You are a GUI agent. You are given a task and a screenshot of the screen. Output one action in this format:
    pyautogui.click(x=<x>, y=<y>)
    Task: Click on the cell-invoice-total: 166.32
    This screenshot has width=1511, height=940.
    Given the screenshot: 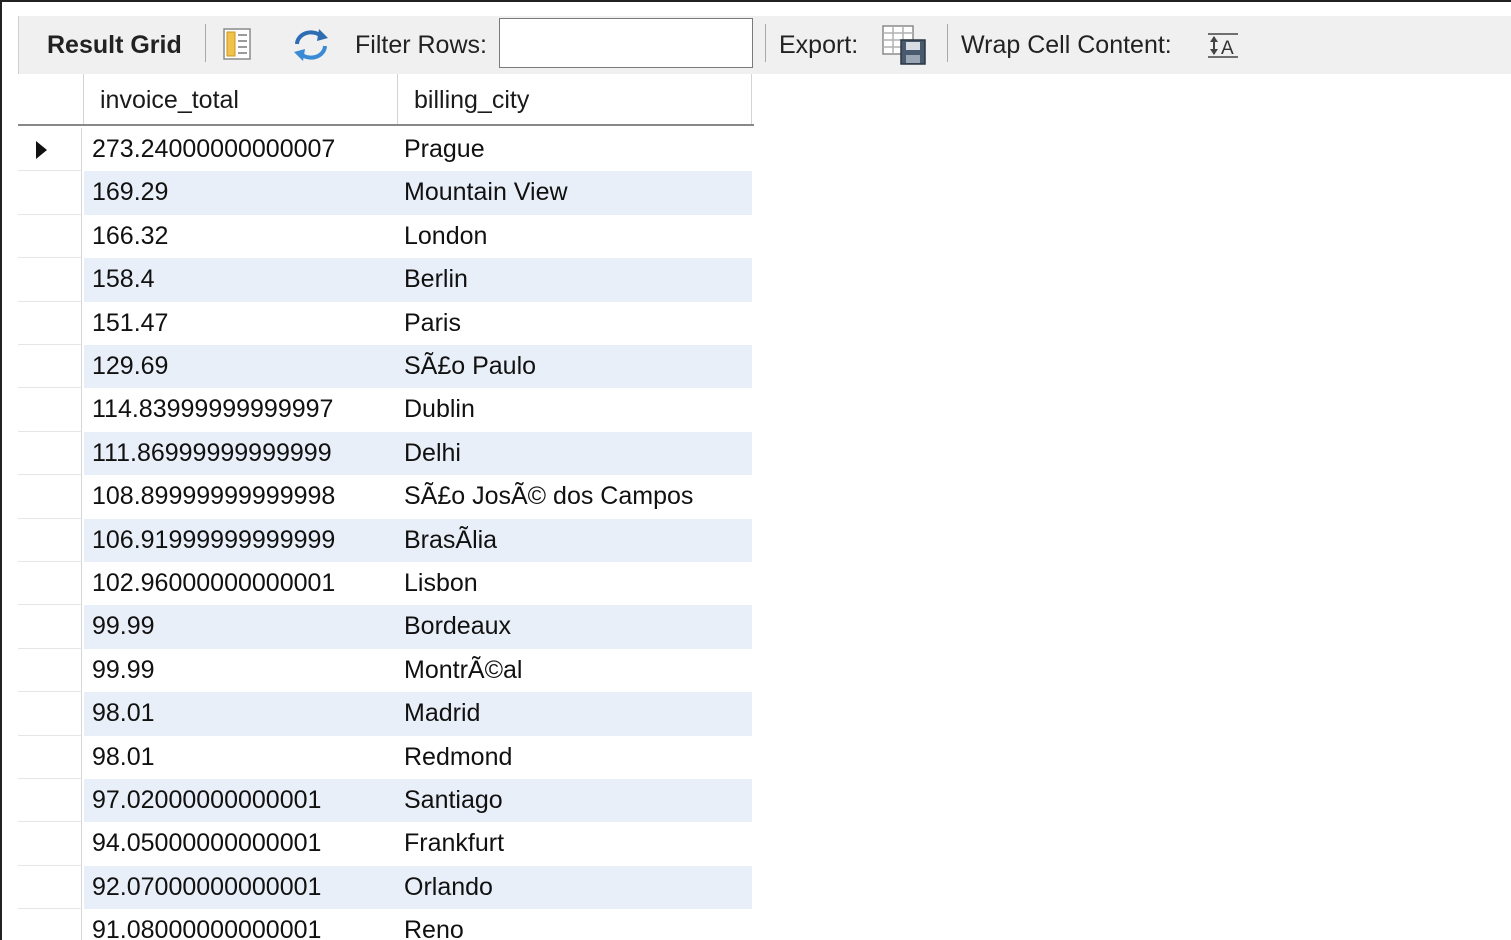 What is the action you would take?
    pyautogui.click(x=241, y=236)
    